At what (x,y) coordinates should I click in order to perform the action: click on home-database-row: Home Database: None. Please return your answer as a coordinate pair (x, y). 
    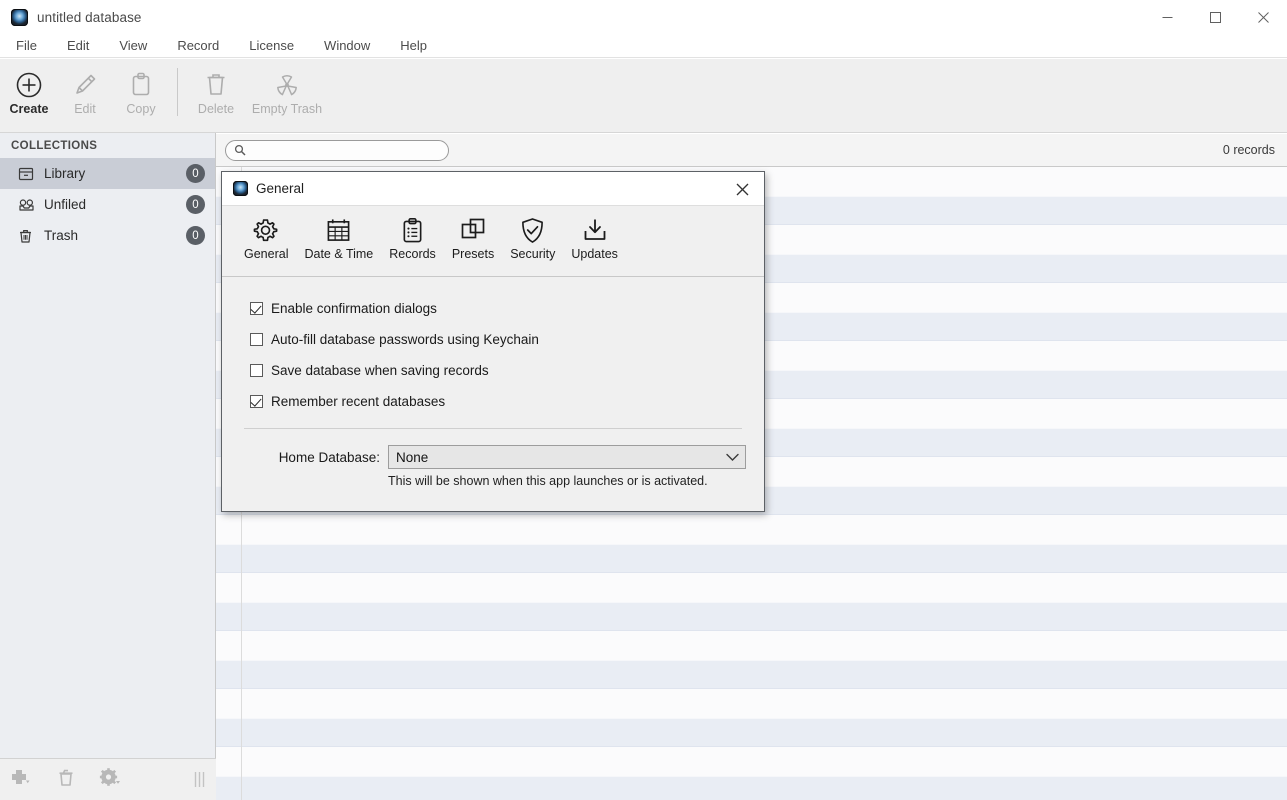
    Looking at the image, I should click on (493, 457).